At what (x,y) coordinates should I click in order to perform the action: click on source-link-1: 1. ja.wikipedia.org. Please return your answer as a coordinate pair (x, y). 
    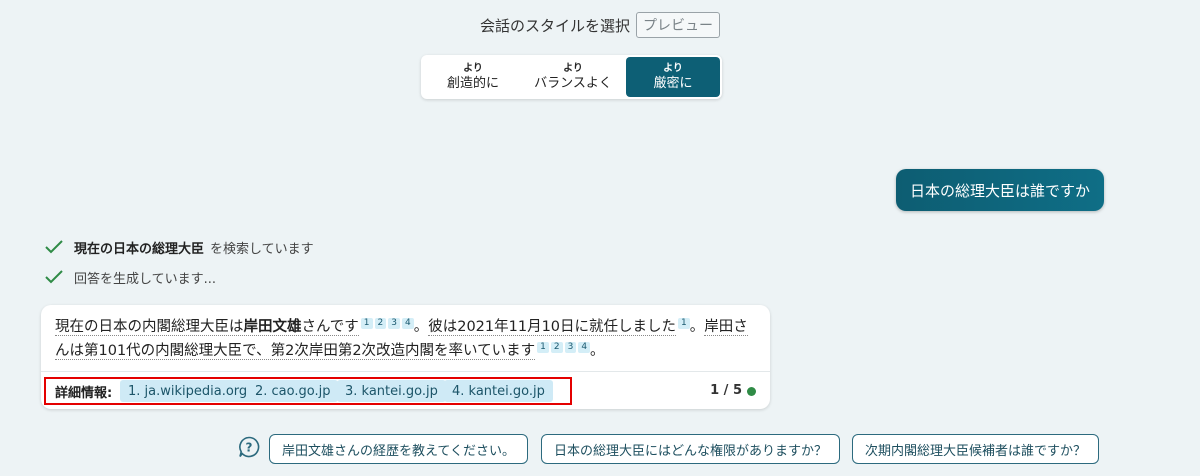
    Looking at the image, I should click on (188, 391).